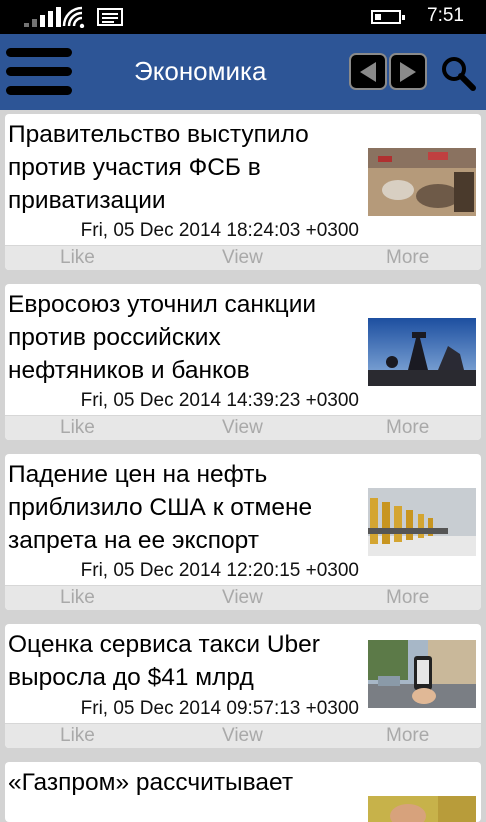 The height and width of the screenshot is (822, 486). I want to click on wifi-icon, so click(73, 17).